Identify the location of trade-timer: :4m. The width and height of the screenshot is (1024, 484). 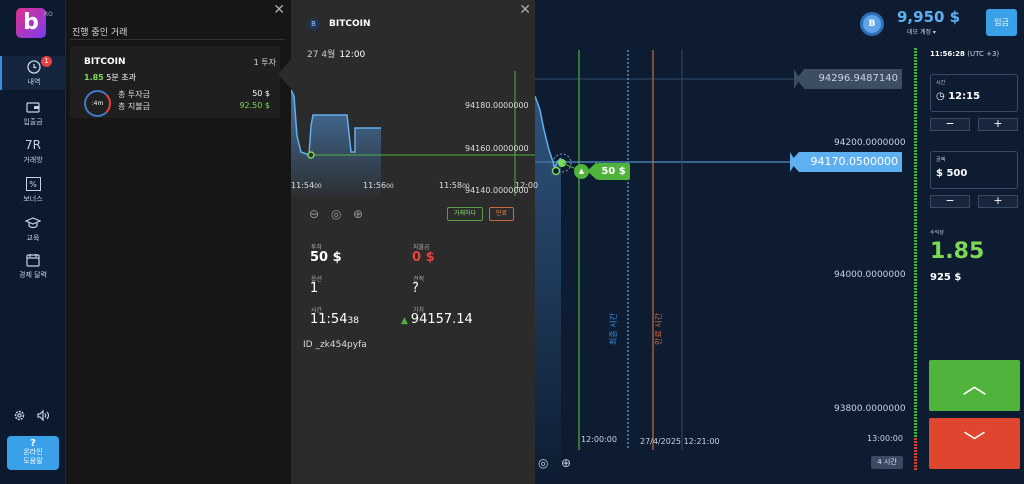
(97, 103).